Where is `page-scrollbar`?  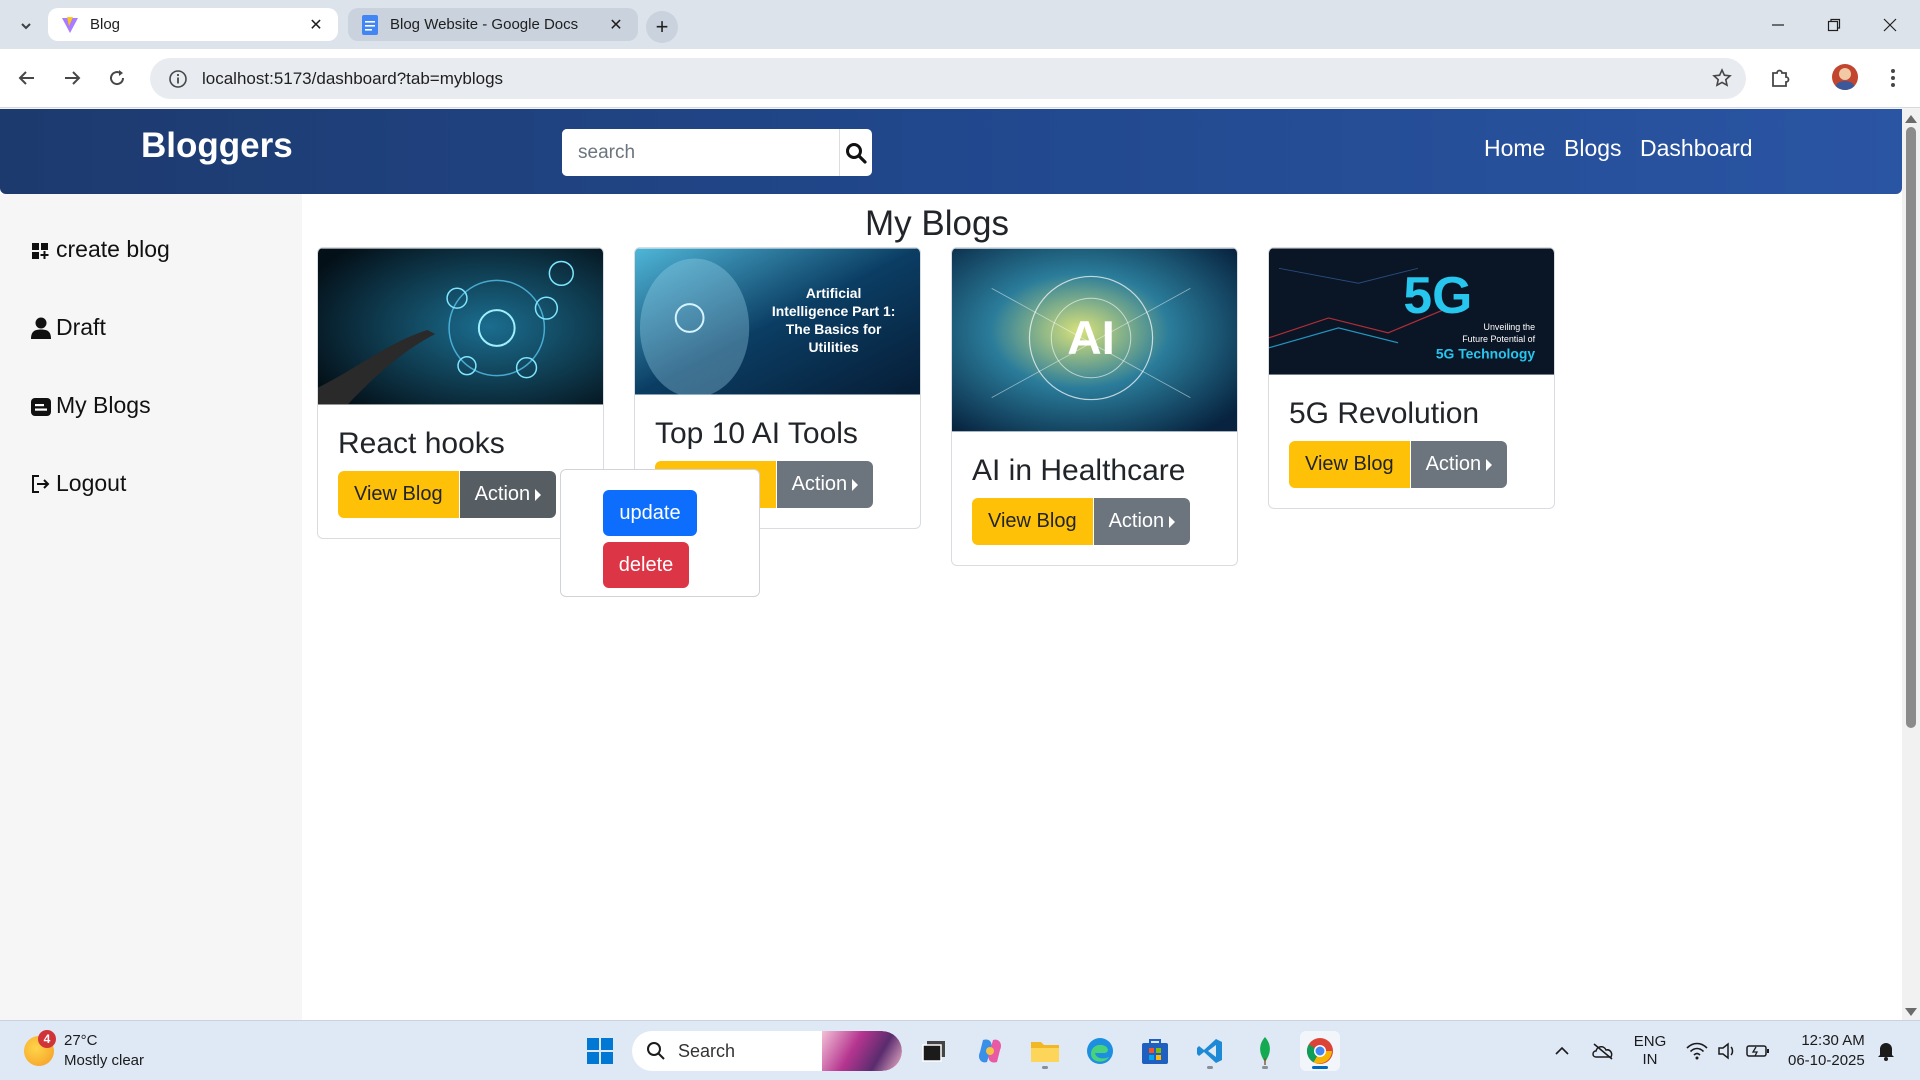 page-scrollbar is located at coordinates (1911, 564).